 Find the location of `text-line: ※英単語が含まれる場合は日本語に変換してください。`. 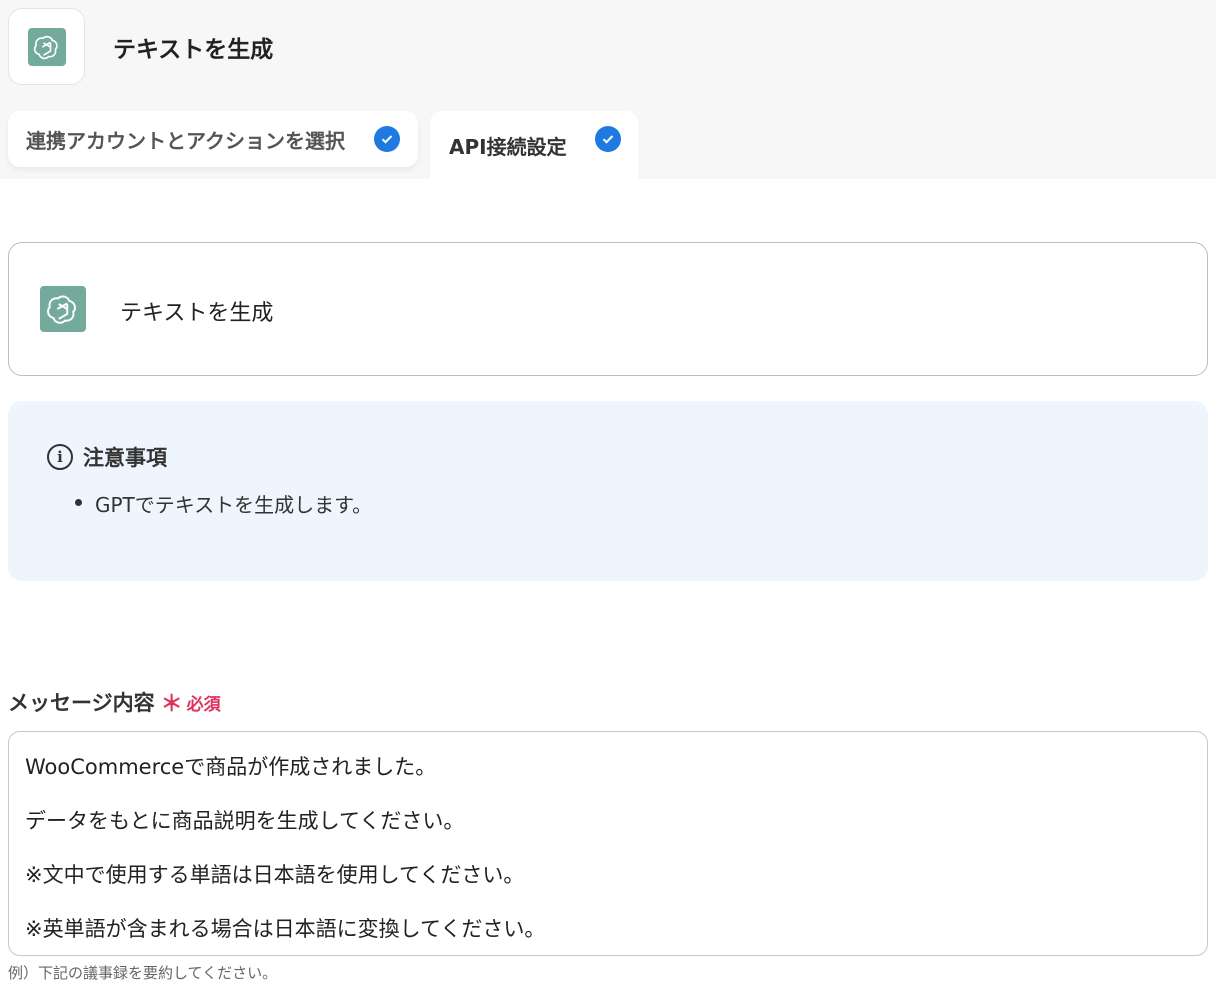

text-line: ※英単語が含まれる場合は日本語に変換してください。 is located at coordinates (285, 929).